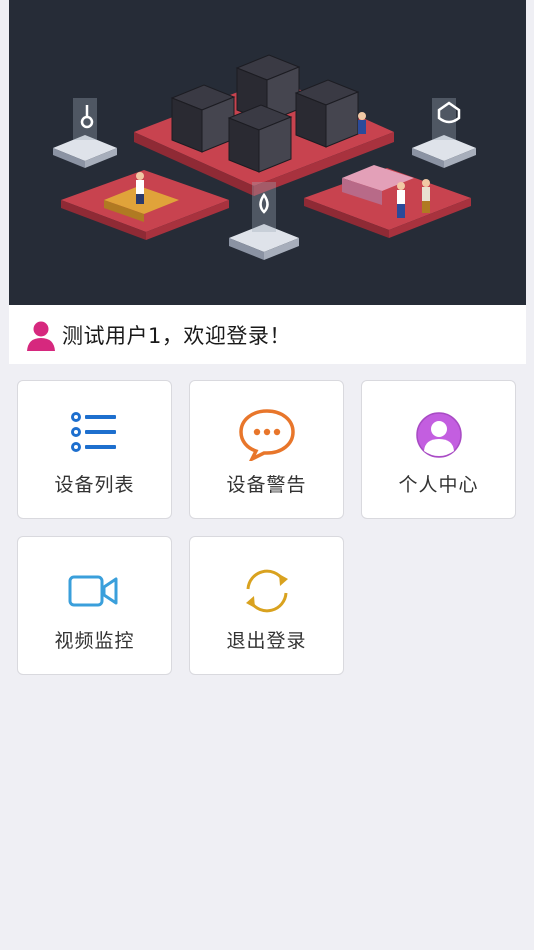 Image resolution: width=534 pixels, height=950 pixels. I want to click on refresh-icon, so click(266, 591).